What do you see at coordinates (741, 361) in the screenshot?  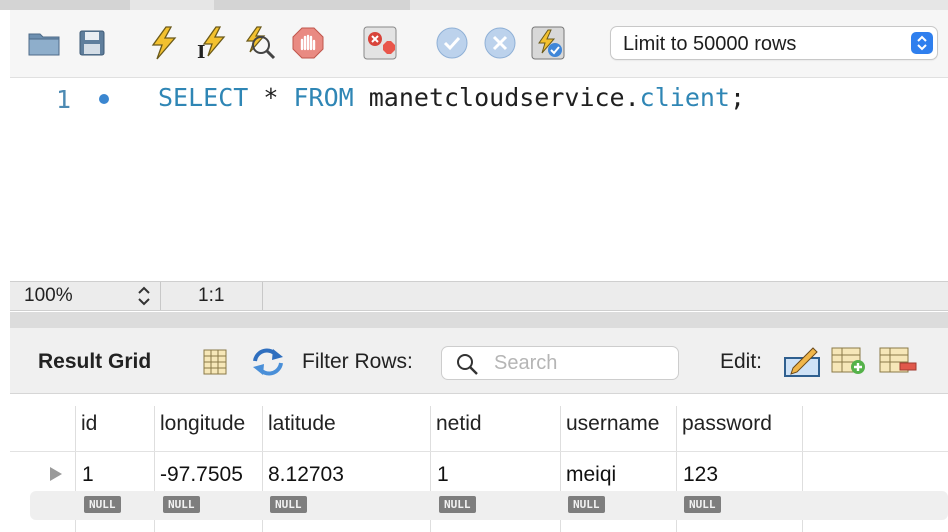 I see `edit-label: Edit:` at bounding box center [741, 361].